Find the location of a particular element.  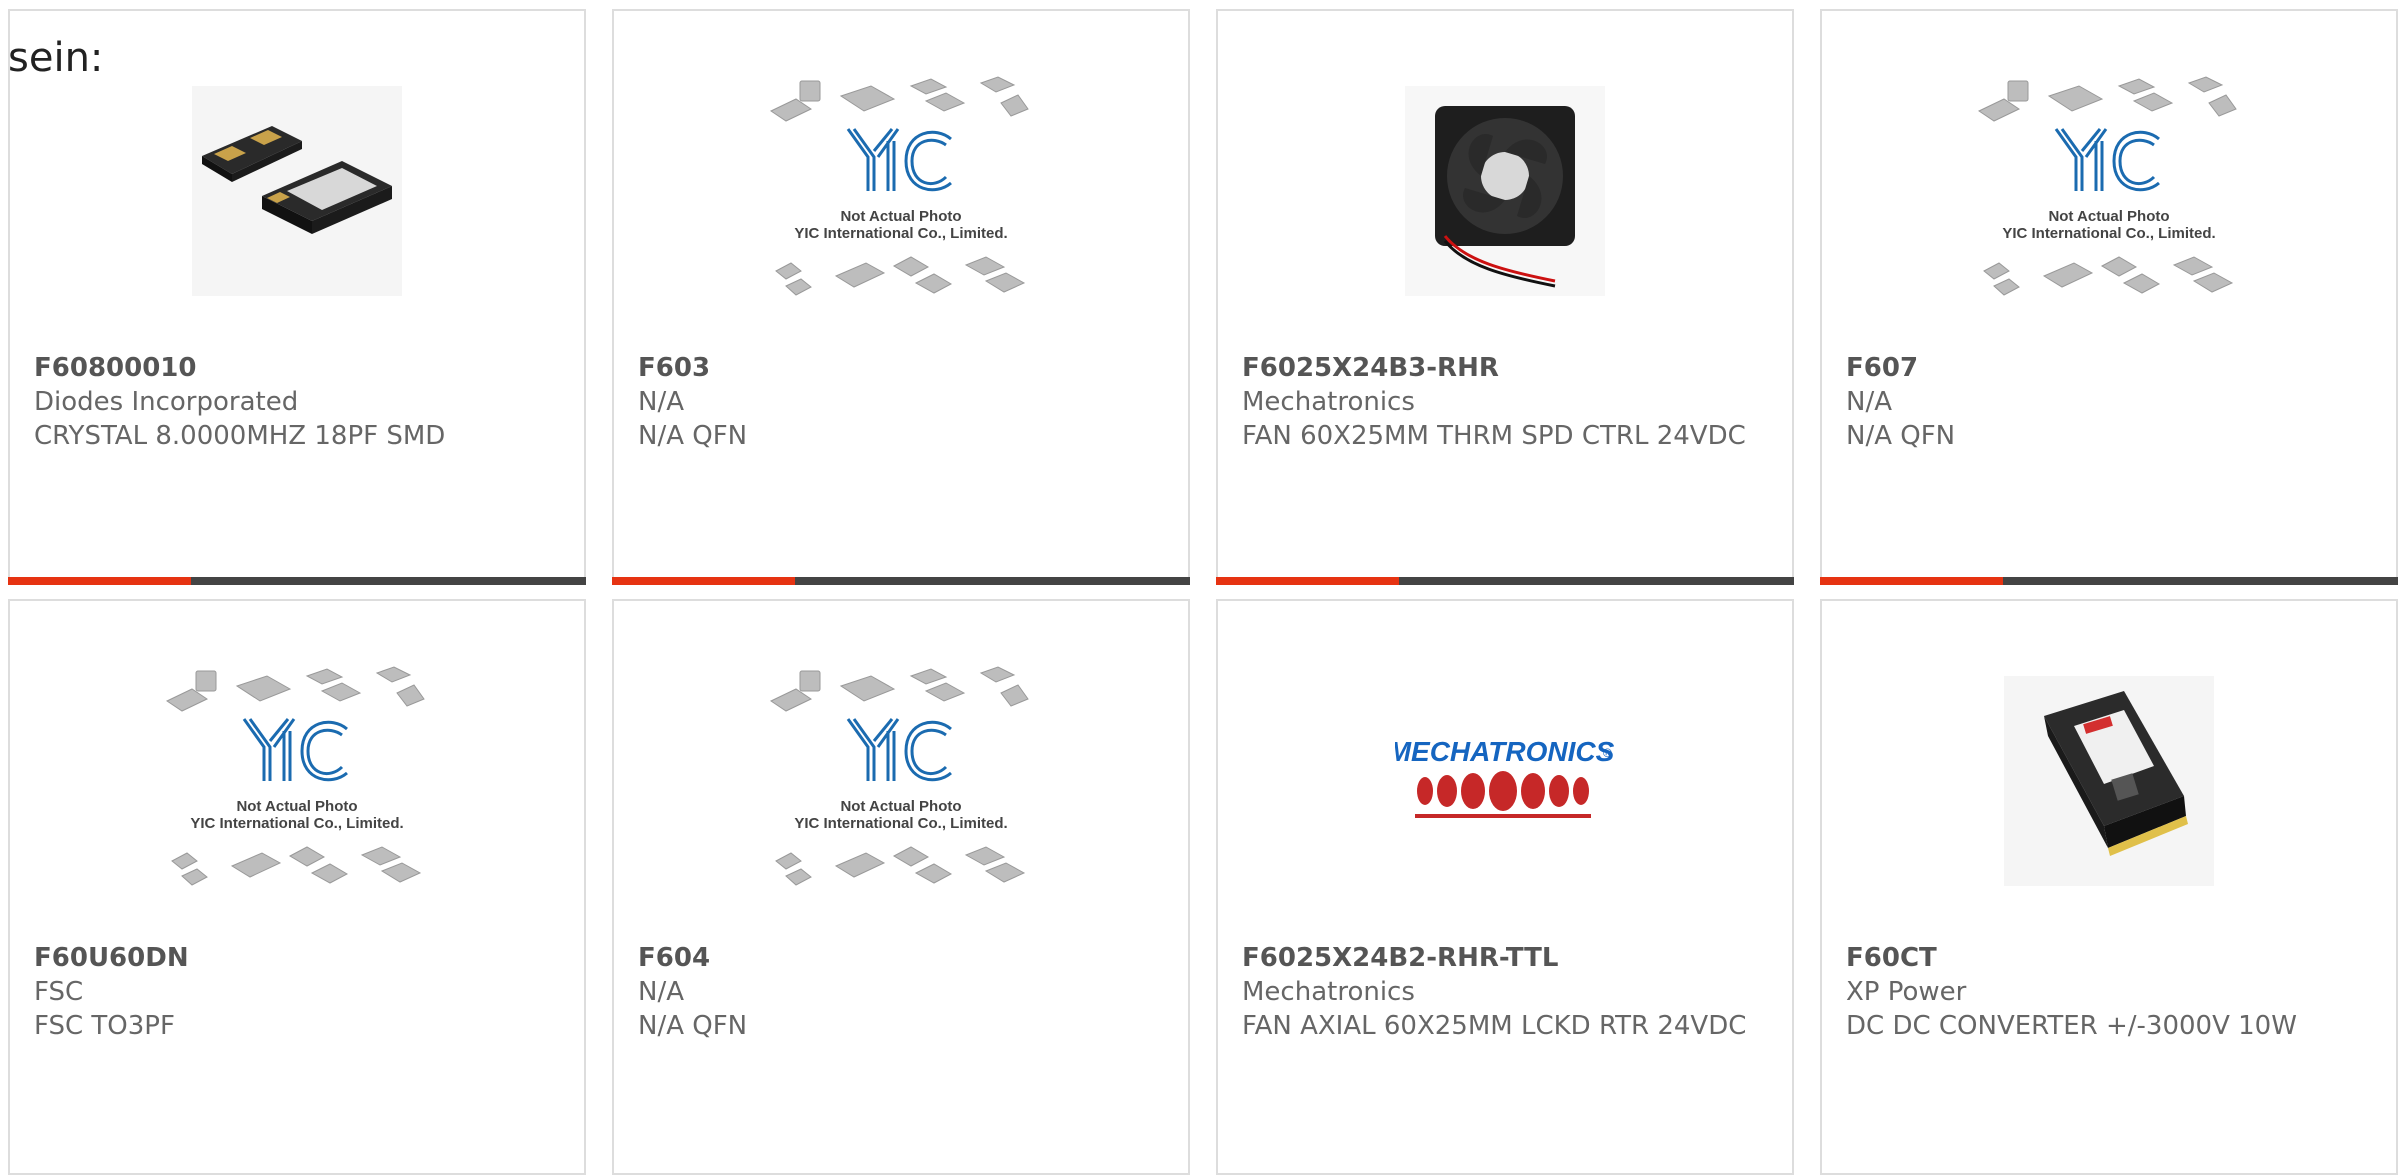

part-number: F603 is located at coordinates (901, 368).